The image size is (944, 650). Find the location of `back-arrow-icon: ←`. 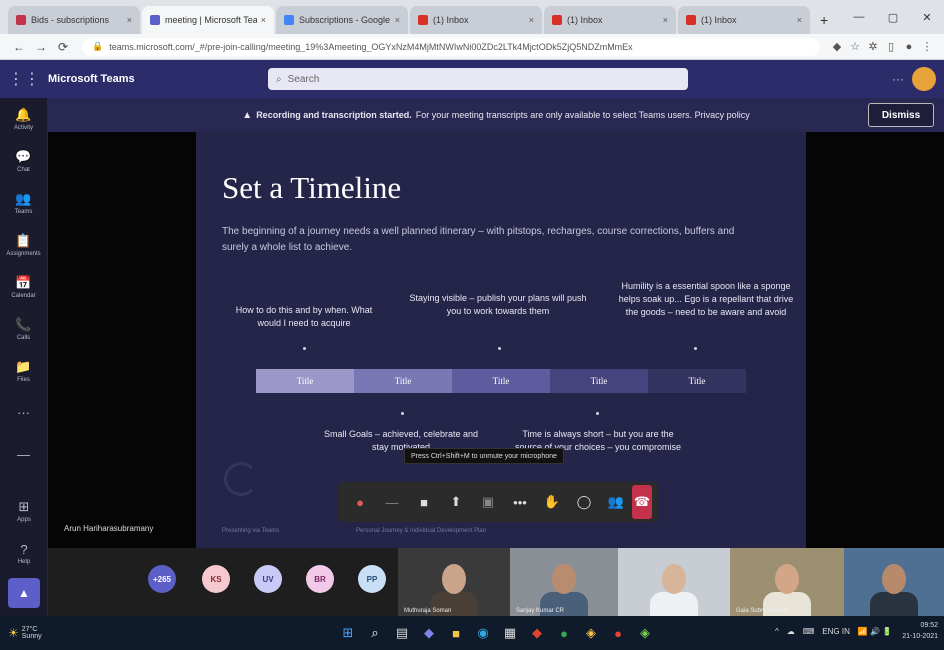

back-arrow-icon: ← is located at coordinates (19, 47).